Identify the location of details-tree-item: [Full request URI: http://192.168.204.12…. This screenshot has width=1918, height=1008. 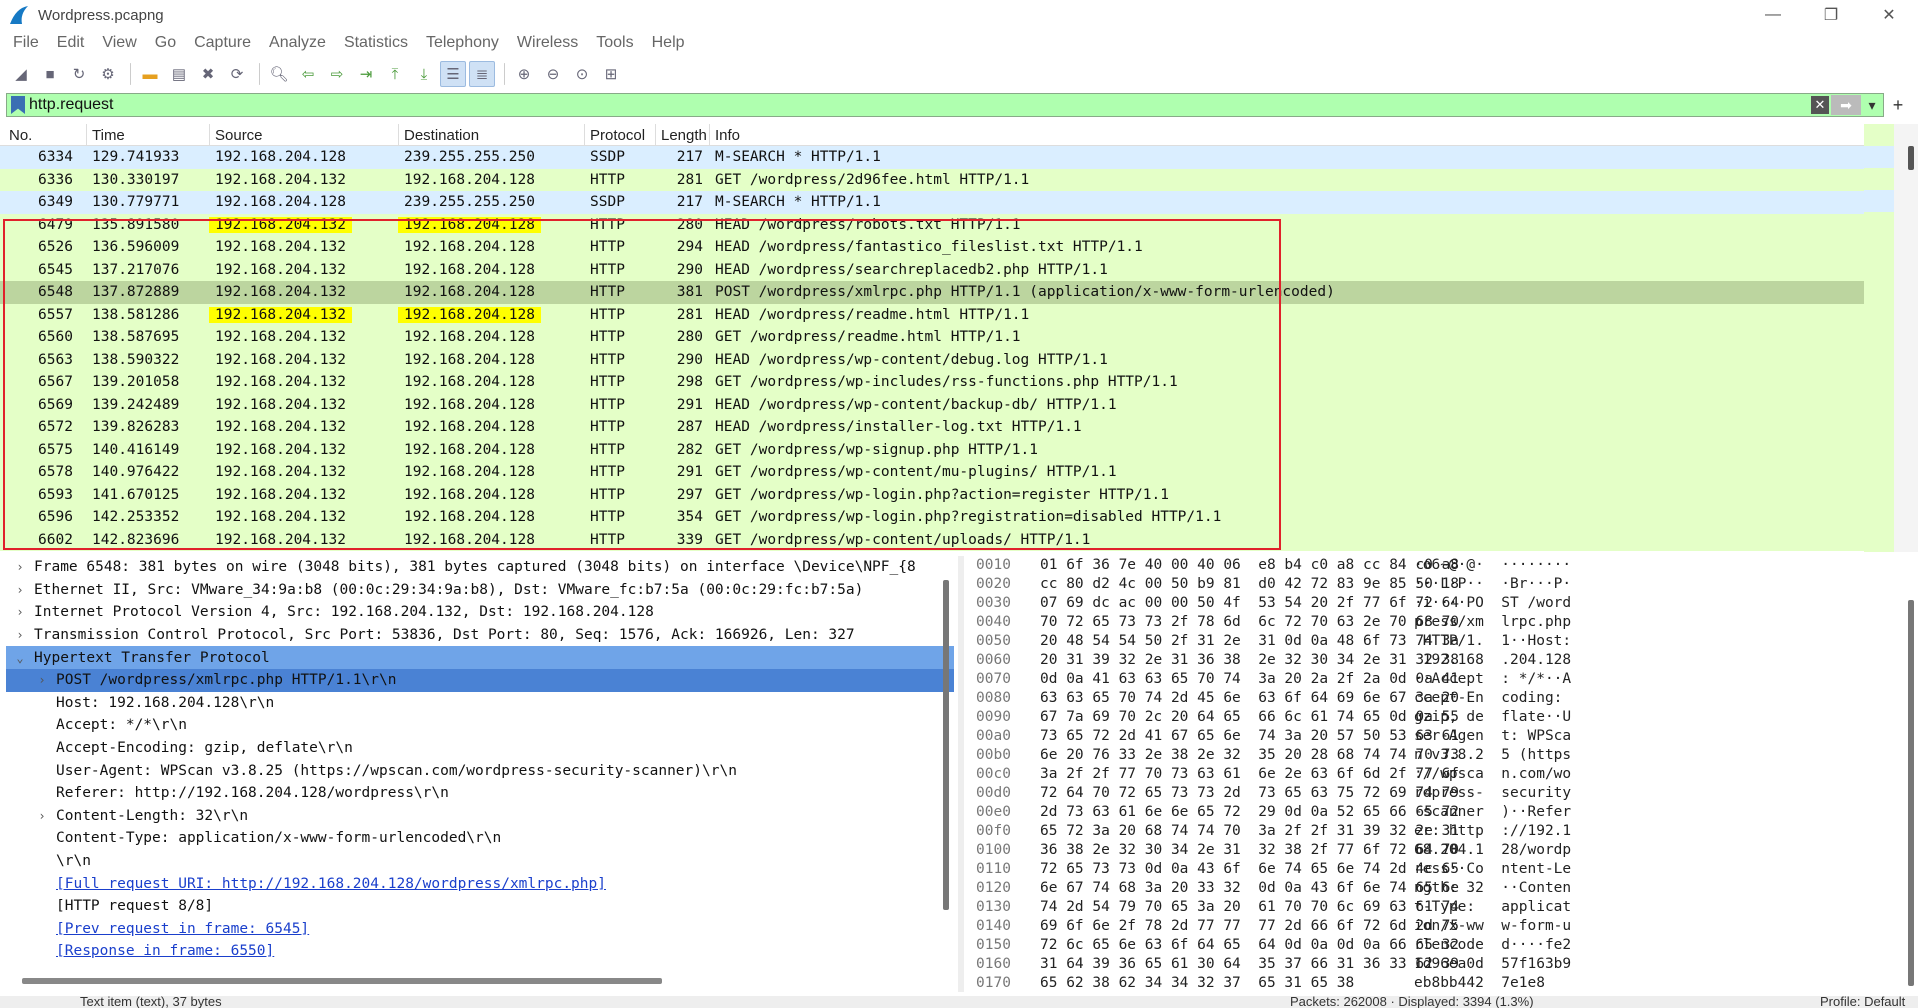
(480, 883).